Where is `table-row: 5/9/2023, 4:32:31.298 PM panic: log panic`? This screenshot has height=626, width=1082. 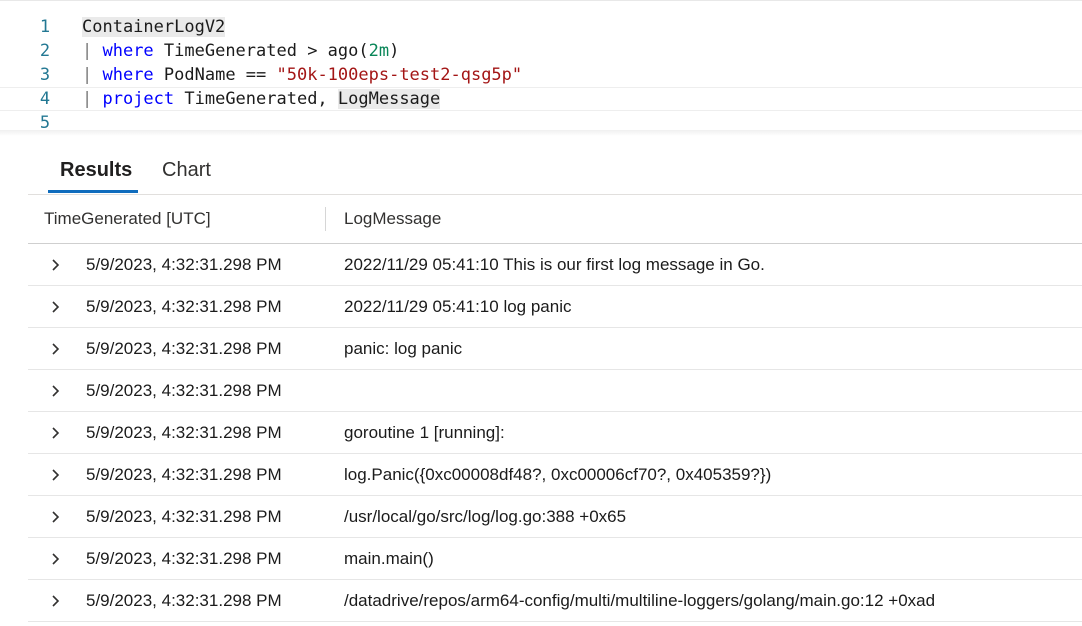
table-row: 5/9/2023, 4:32:31.298 PM panic: log panic is located at coordinates (555, 349).